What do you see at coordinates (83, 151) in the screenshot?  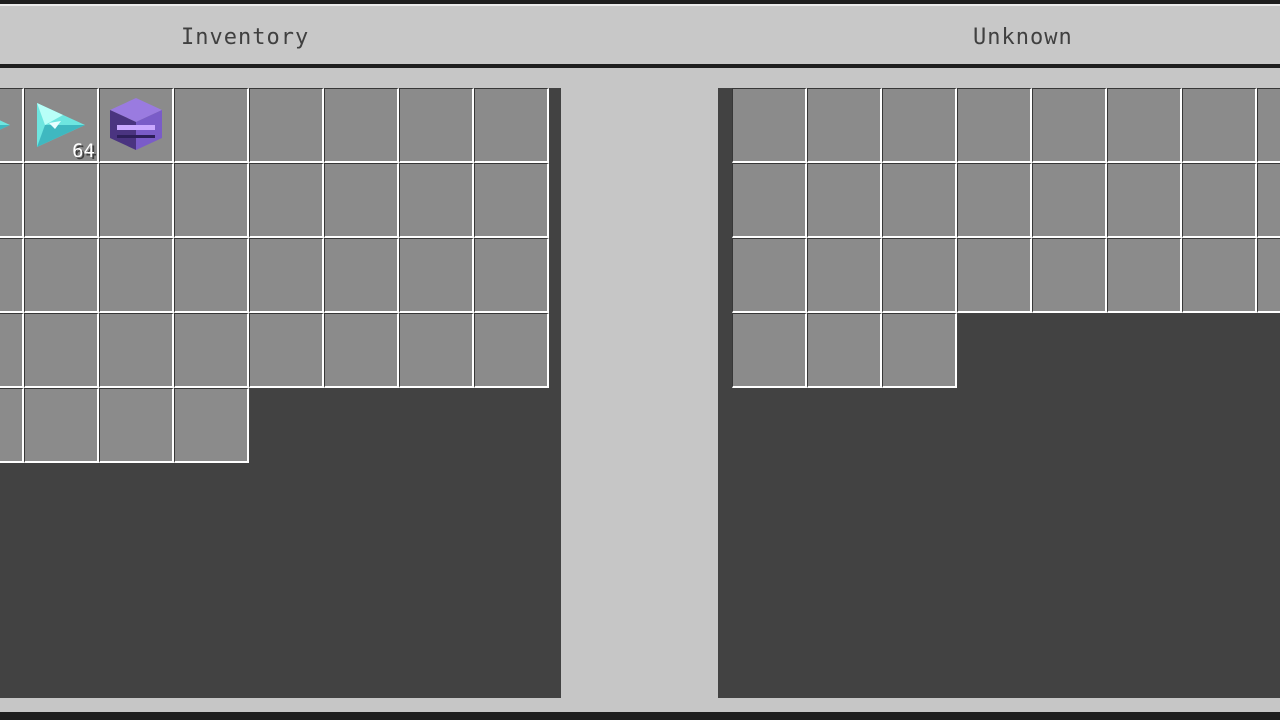 I see `item-count: 64` at bounding box center [83, 151].